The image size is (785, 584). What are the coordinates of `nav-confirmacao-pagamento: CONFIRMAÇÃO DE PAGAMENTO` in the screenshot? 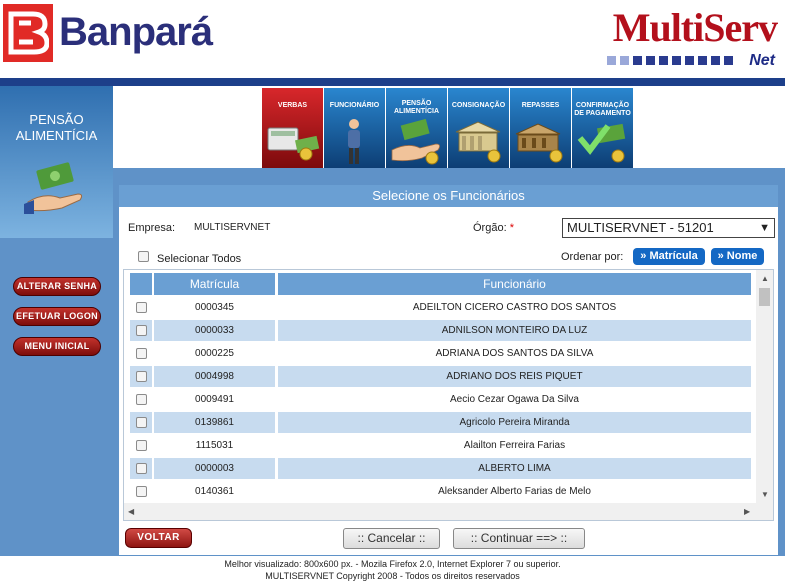 It's located at (602, 128).